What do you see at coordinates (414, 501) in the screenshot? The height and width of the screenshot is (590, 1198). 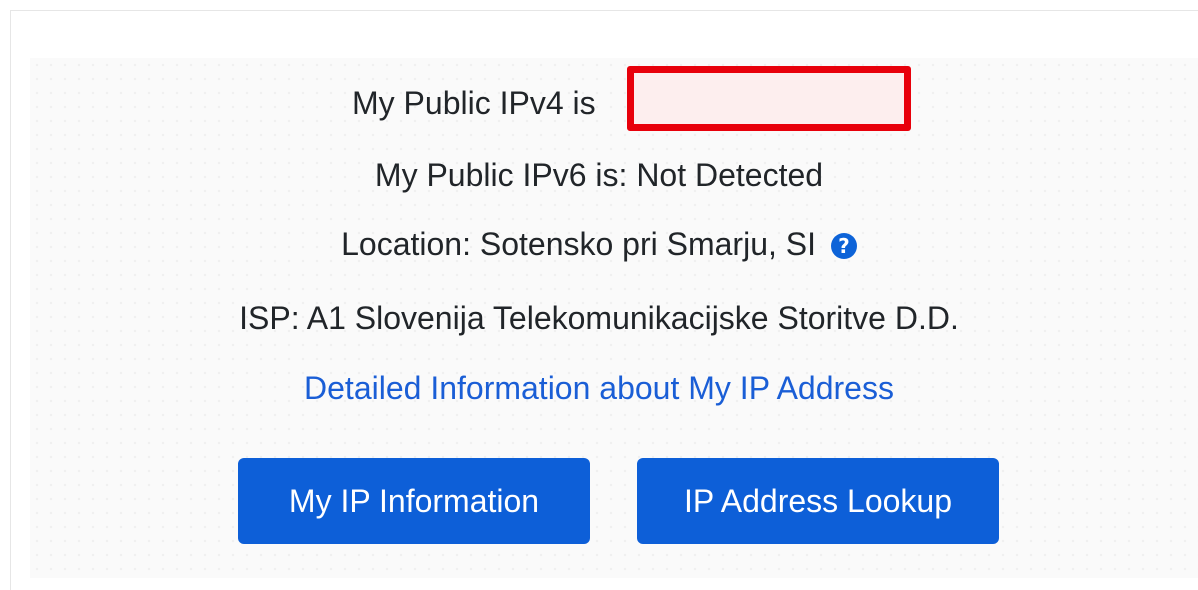 I see `my-ip-information-button: My IP Information` at bounding box center [414, 501].